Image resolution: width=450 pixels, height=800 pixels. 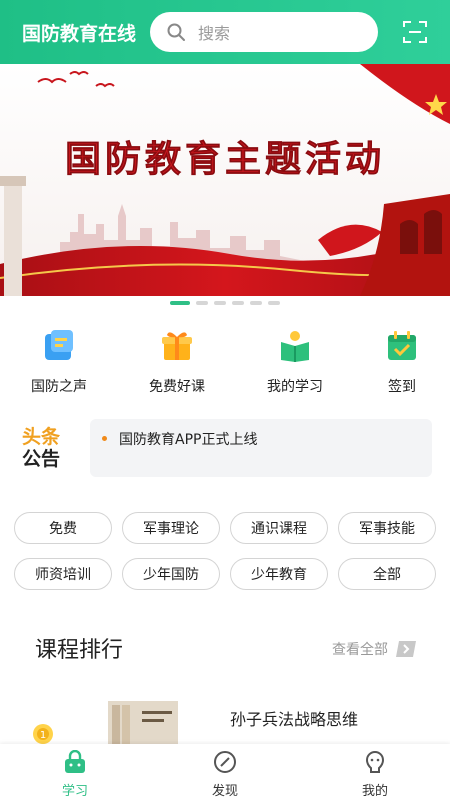 I want to click on tag-free: 免费, so click(x=63, y=528).